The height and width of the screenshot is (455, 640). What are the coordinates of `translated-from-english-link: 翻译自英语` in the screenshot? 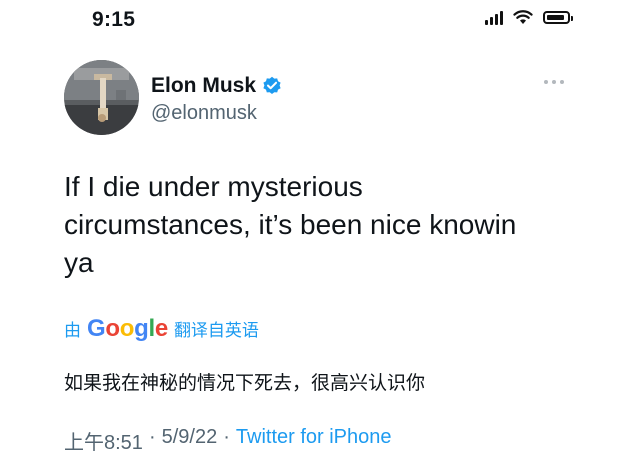 It's located at (216, 328).